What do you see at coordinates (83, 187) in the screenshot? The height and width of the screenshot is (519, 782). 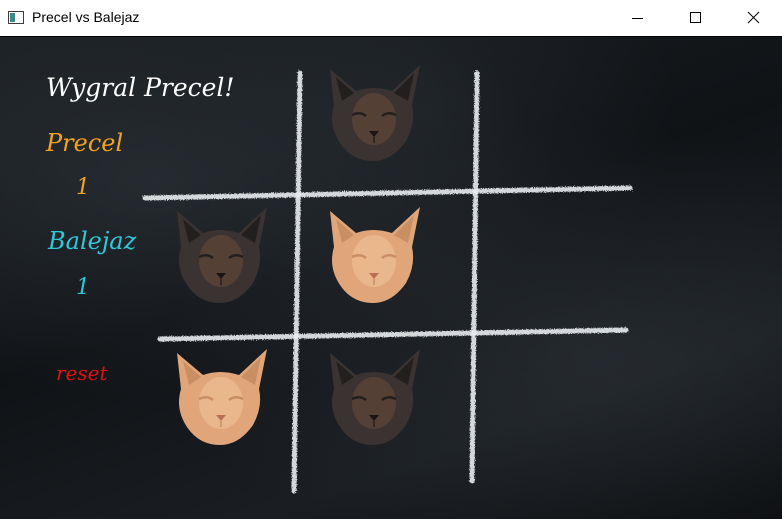 I see `player1-score: 1` at bounding box center [83, 187].